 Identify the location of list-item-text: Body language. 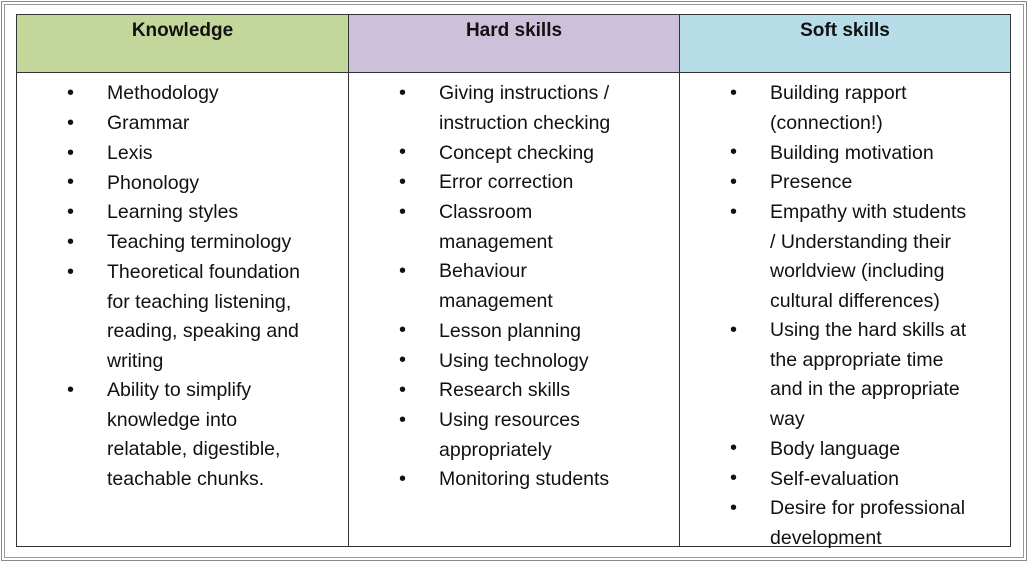
(835, 448).